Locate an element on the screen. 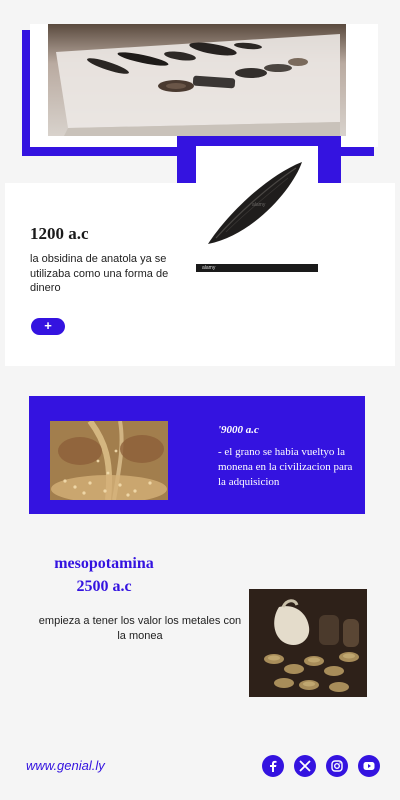  obsidian-blade-image: alamy alamy is located at coordinates (257, 209).